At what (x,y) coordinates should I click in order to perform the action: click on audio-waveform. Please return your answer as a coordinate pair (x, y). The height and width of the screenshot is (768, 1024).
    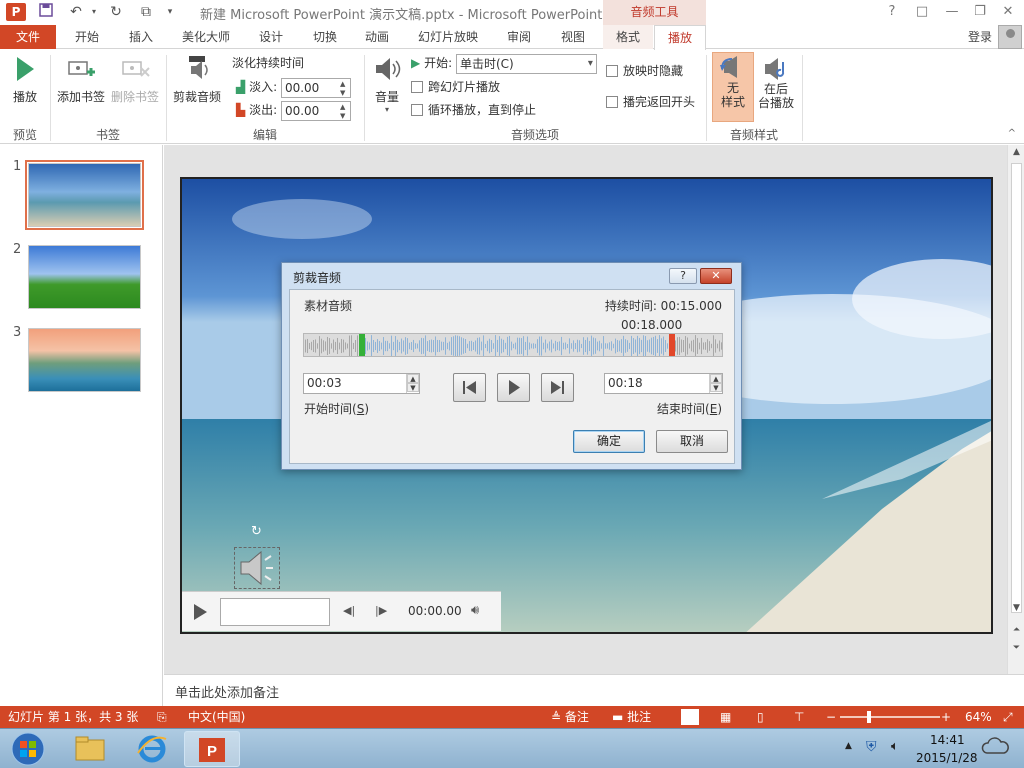
    Looking at the image, I should click on (513, 345).